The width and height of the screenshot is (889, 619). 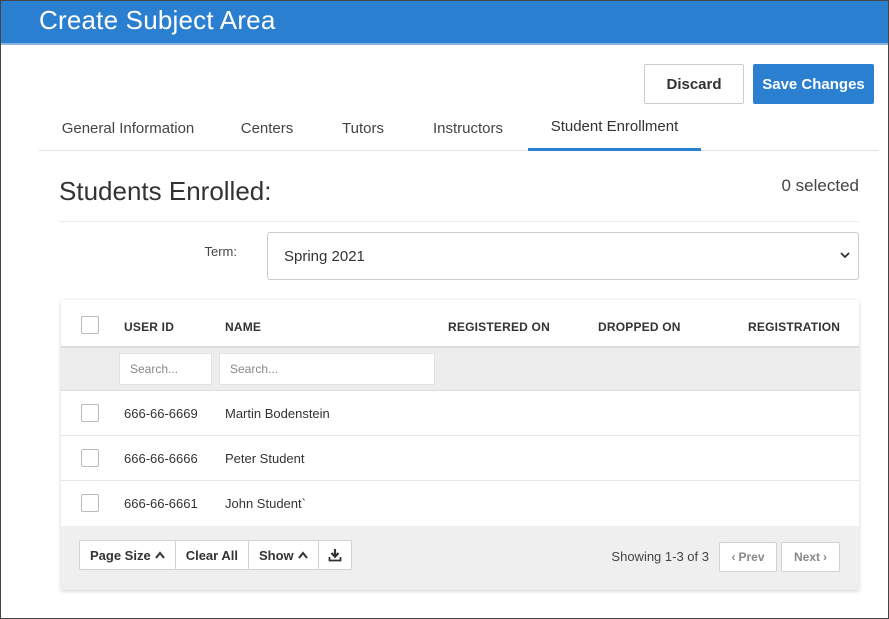 What do you see at coordinates (660, 556) in the screenshot?
I see `pagination-summary: Showing 1-3 of 3` at bounding box center [660, 556].